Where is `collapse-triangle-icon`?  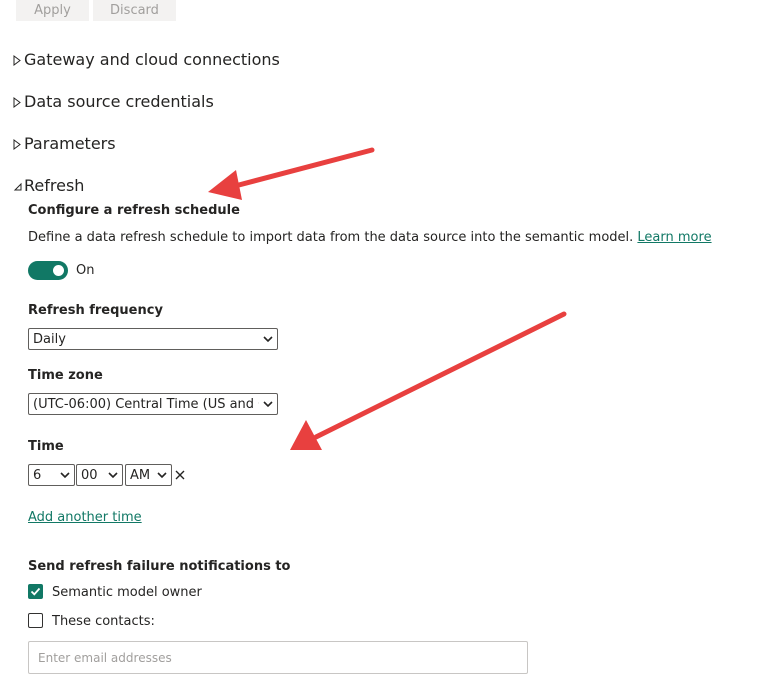 collapse-triangle-icon is located at coordinates (18, 186).